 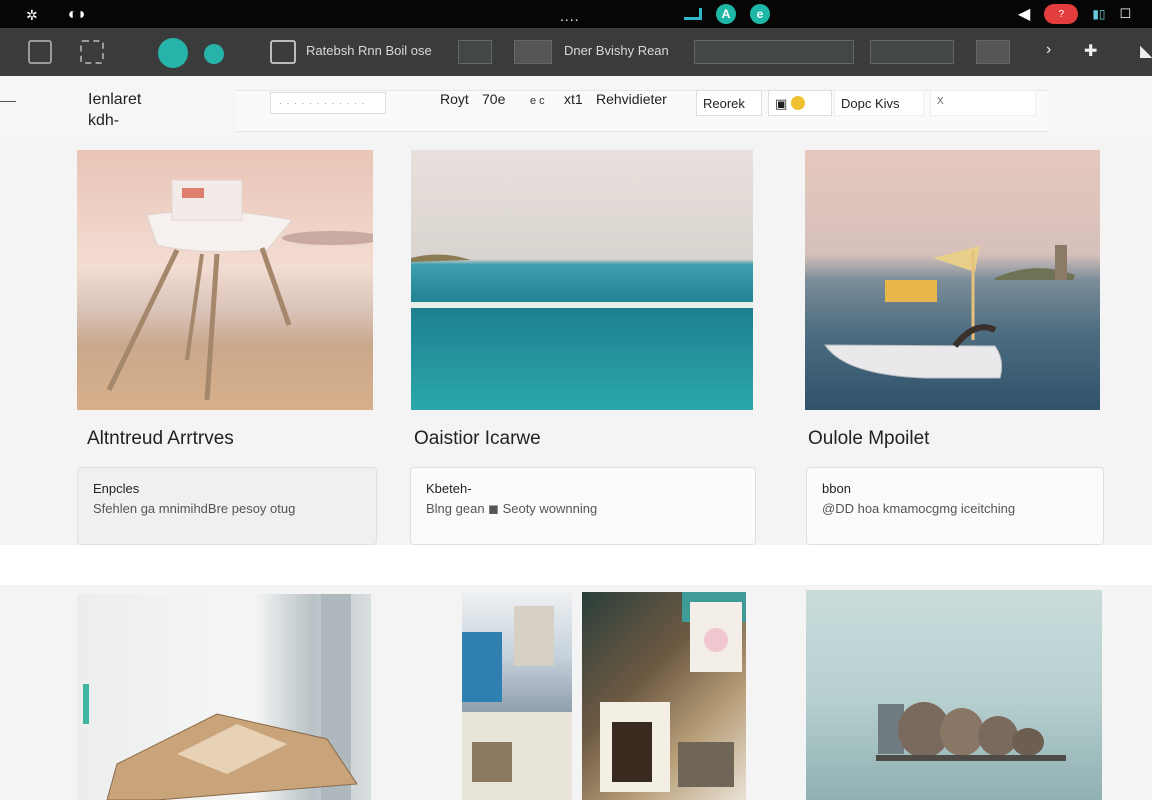 I want to click on collage-a-illustration, so click(x=517, y=703).